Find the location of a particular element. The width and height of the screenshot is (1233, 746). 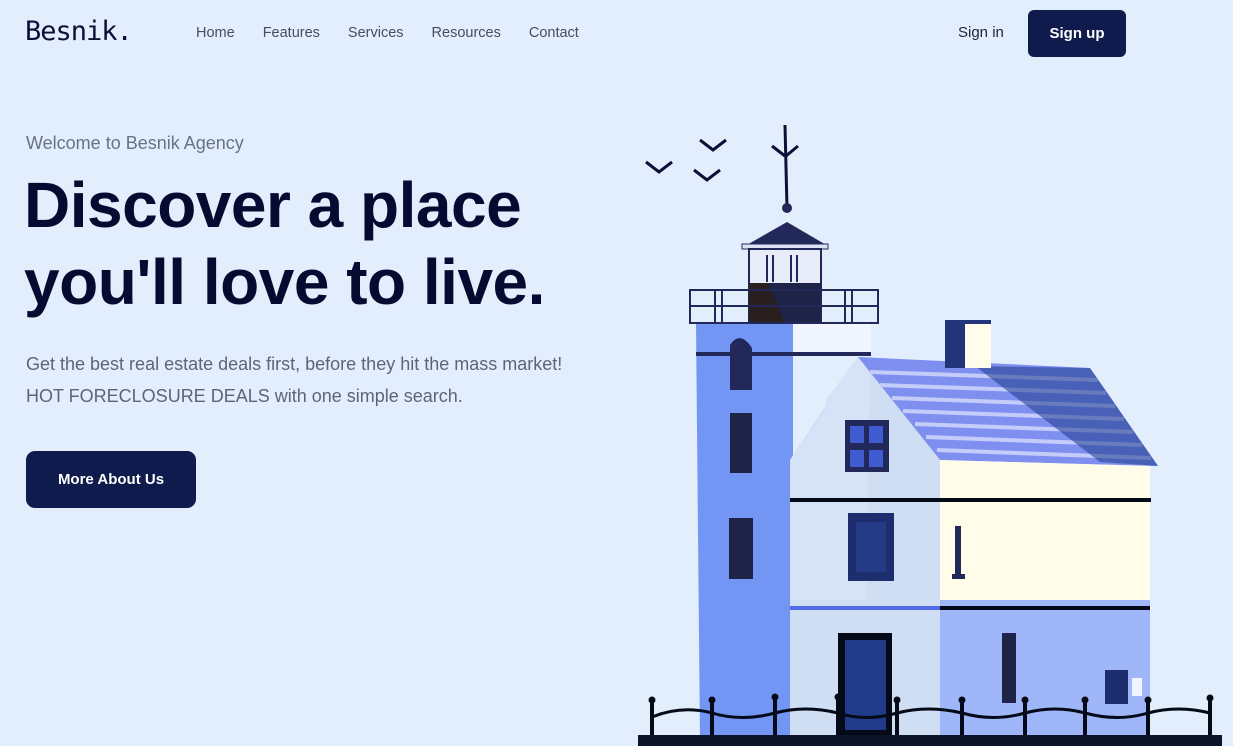

bird-icon is located at coordinates (686, 160).